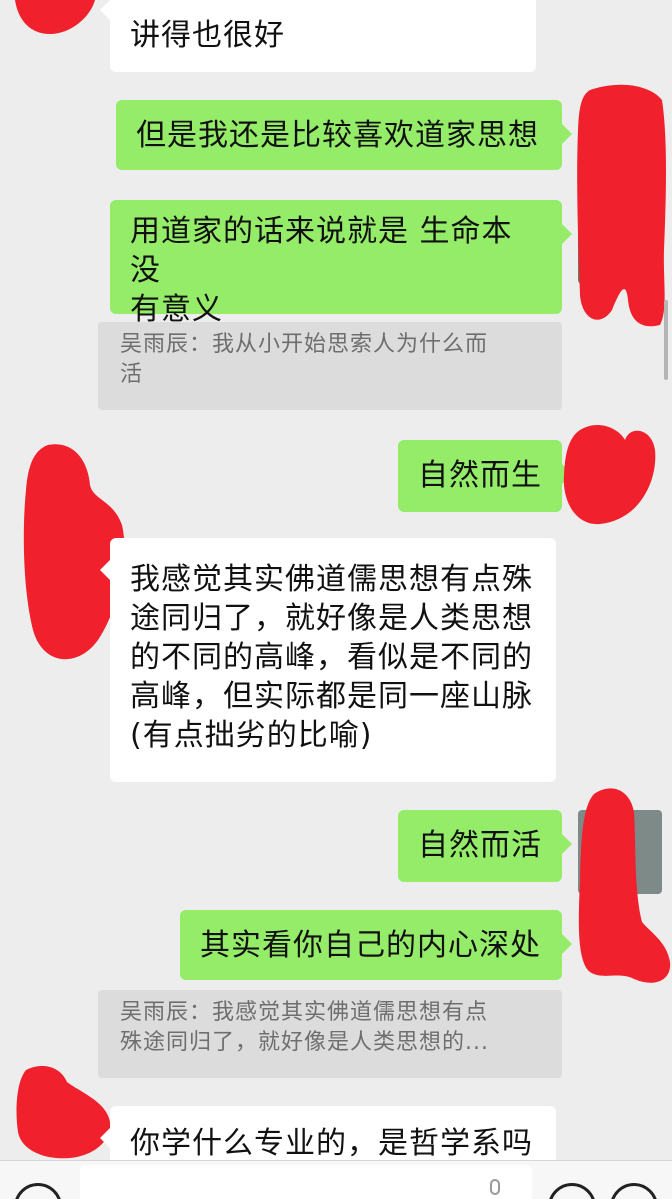  Describe the element at coordinates (330, 366) in the screenshot. I see `quoted-message: 吴雨辰：我从小开始思索人为什么而 活` at that location.